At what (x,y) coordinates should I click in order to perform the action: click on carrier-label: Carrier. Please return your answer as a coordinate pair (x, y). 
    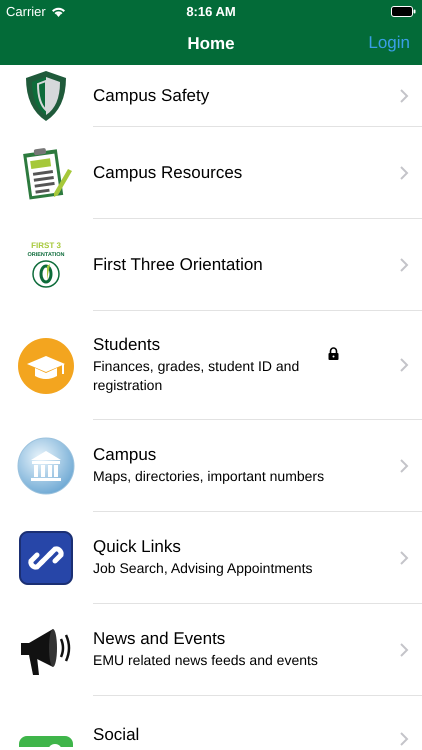
    Looking at the image, I should click on (26, 11).